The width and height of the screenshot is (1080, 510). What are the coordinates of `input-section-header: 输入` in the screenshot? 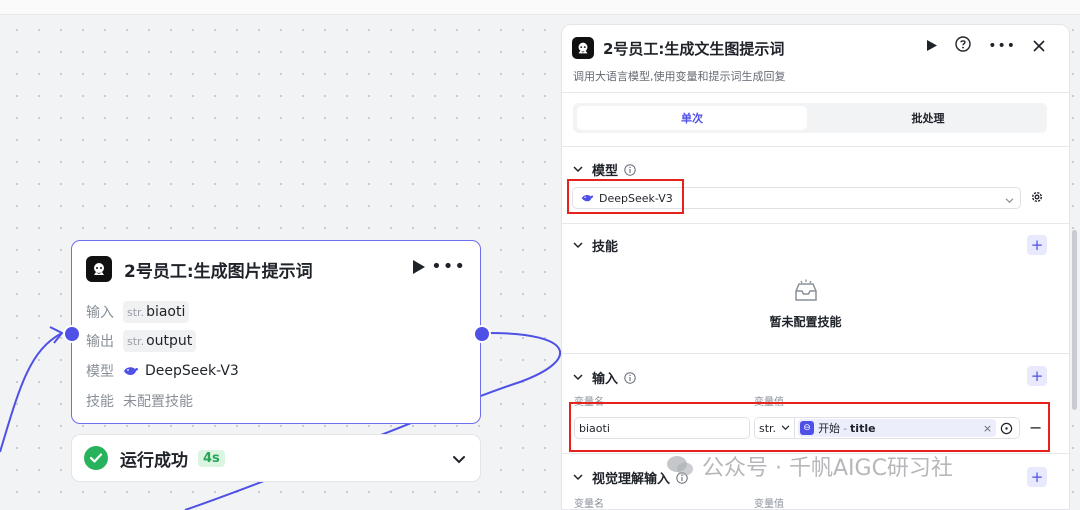 It's located at (604, 377).